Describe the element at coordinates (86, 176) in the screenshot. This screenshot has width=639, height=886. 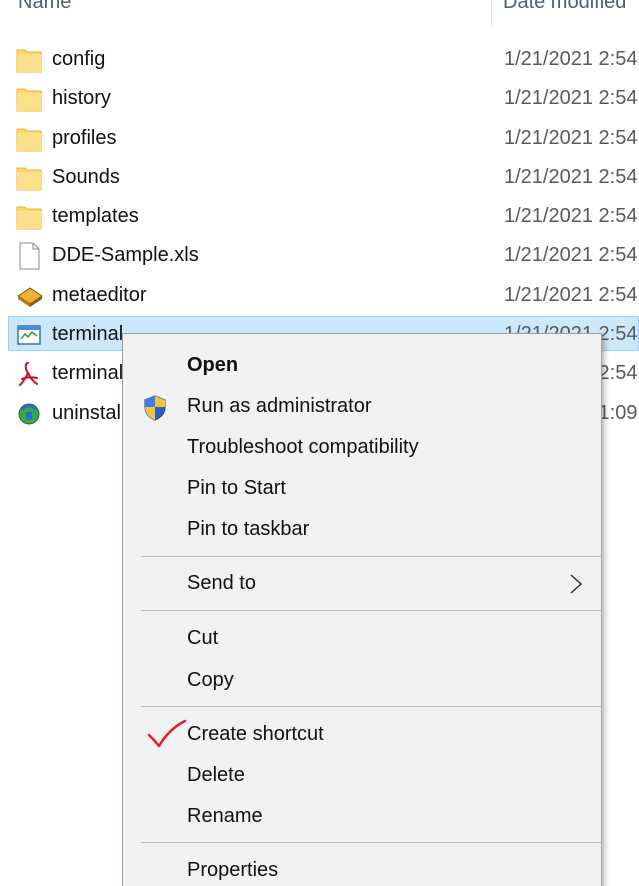
I see `file-name: Sounds` at that location.